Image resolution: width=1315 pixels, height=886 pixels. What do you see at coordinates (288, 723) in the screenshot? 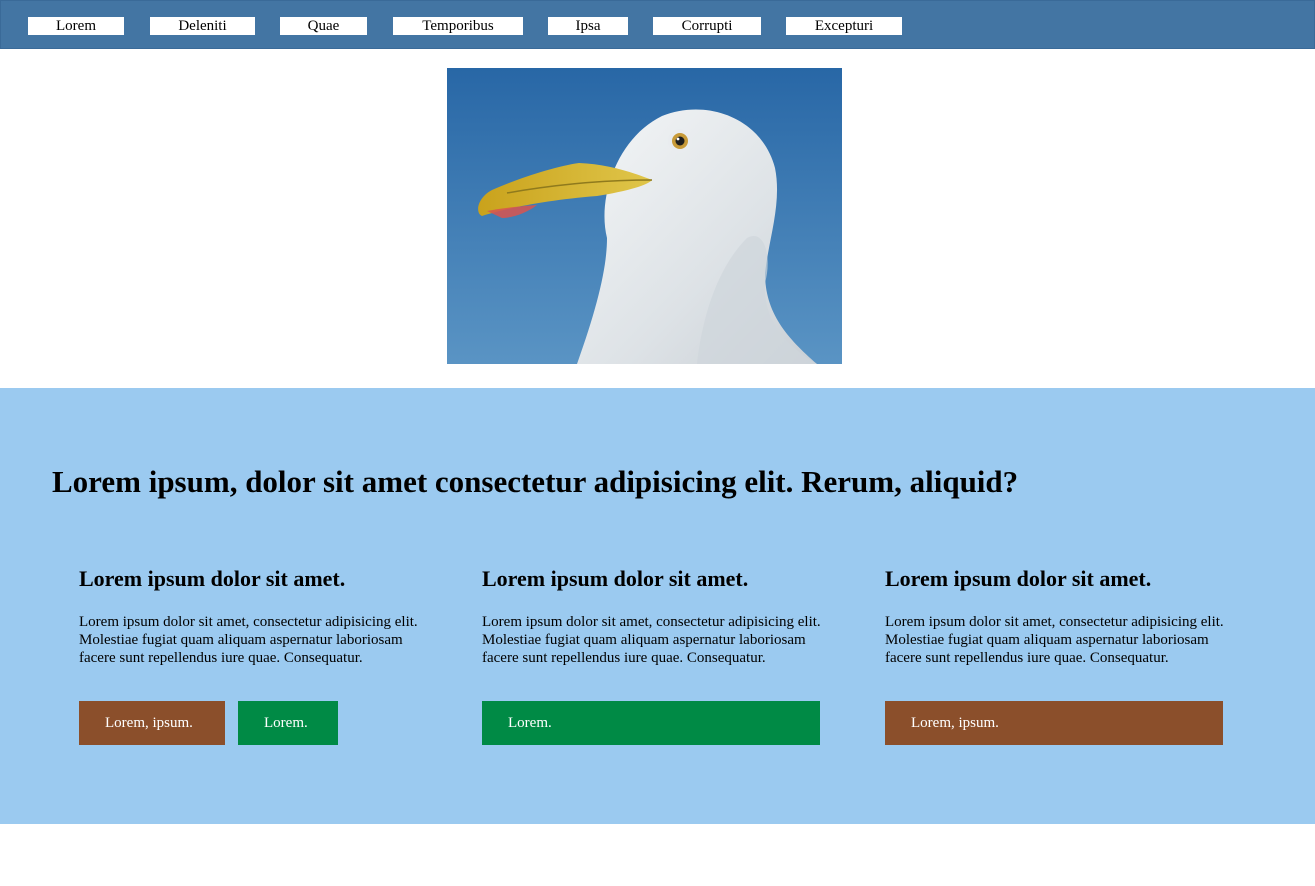
I see `card-1-secondary-button: Lorem.` at bounding box center [288, 723].